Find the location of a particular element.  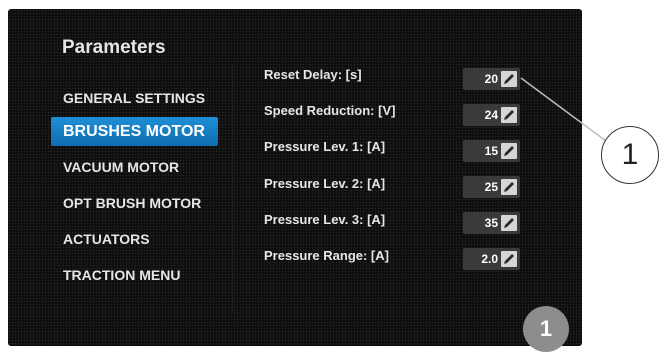

value-field-pressure-lev-3: 35 is located at coordinates (491, 223).